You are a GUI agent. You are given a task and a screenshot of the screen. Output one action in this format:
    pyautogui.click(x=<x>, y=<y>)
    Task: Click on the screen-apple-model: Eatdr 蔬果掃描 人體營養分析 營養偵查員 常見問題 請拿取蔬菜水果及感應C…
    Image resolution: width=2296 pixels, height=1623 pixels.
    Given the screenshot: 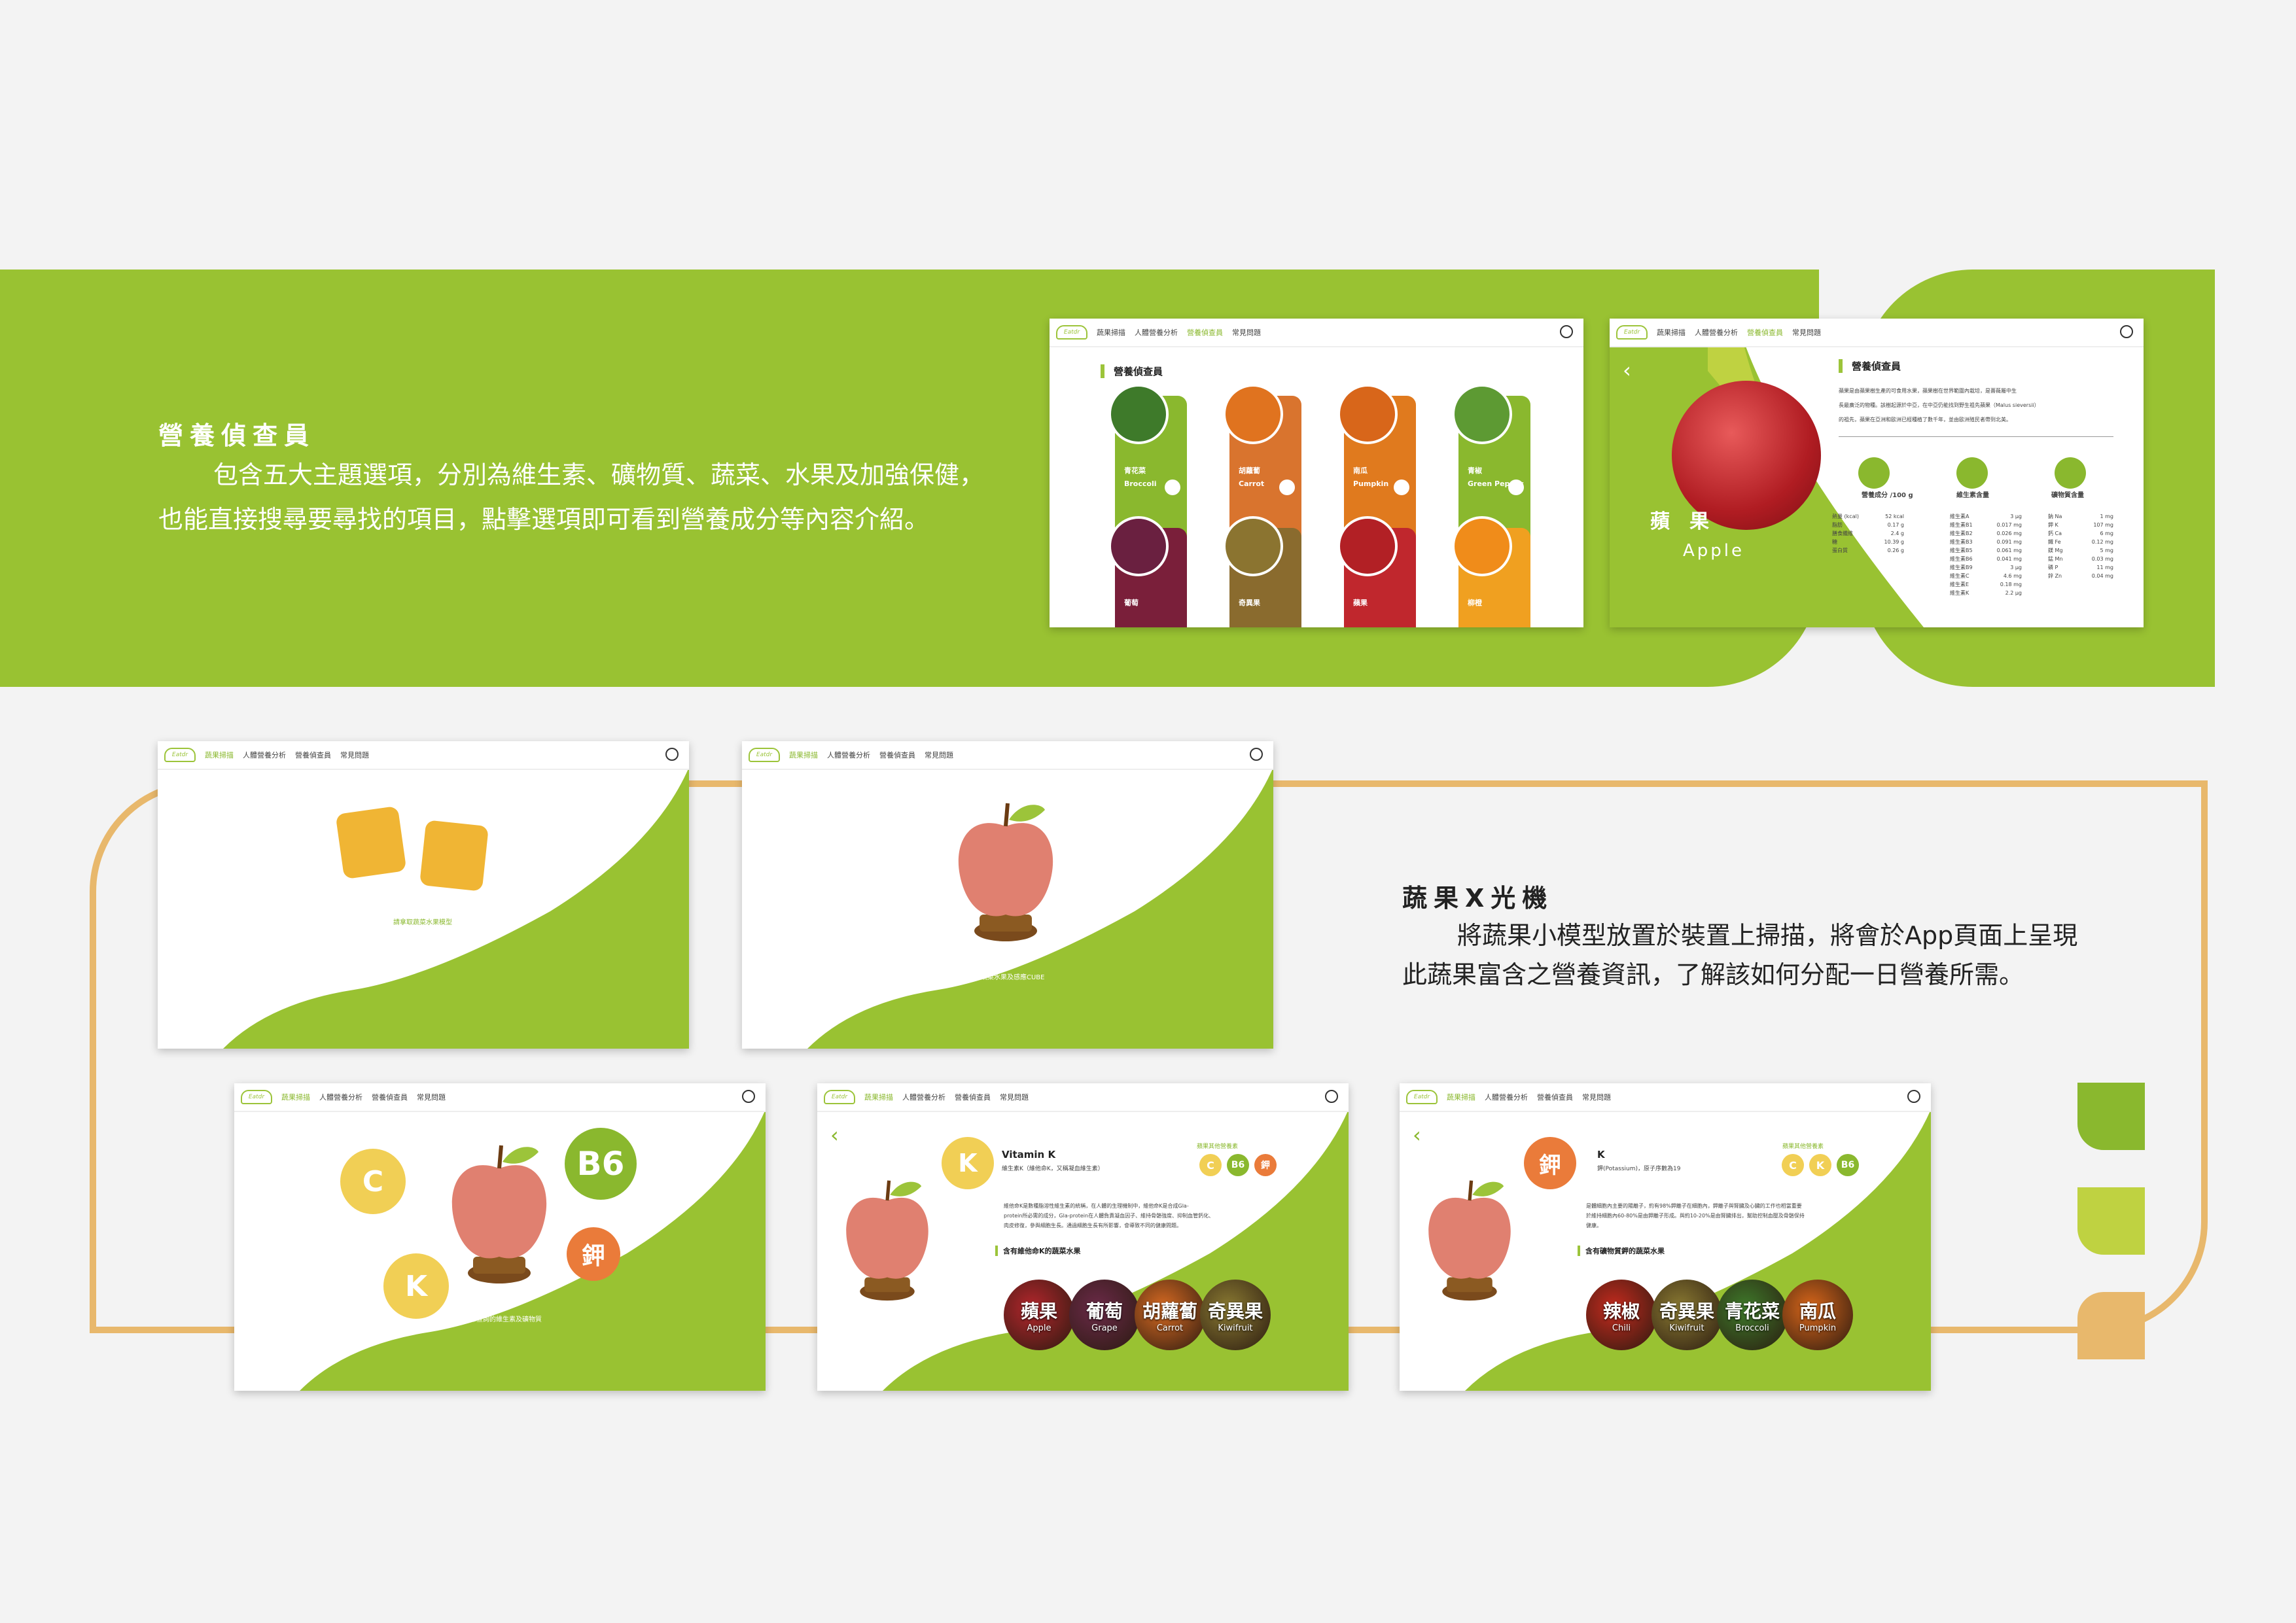 What is the action you would take?
    pyautogui.click(x=1008, y=895)
    